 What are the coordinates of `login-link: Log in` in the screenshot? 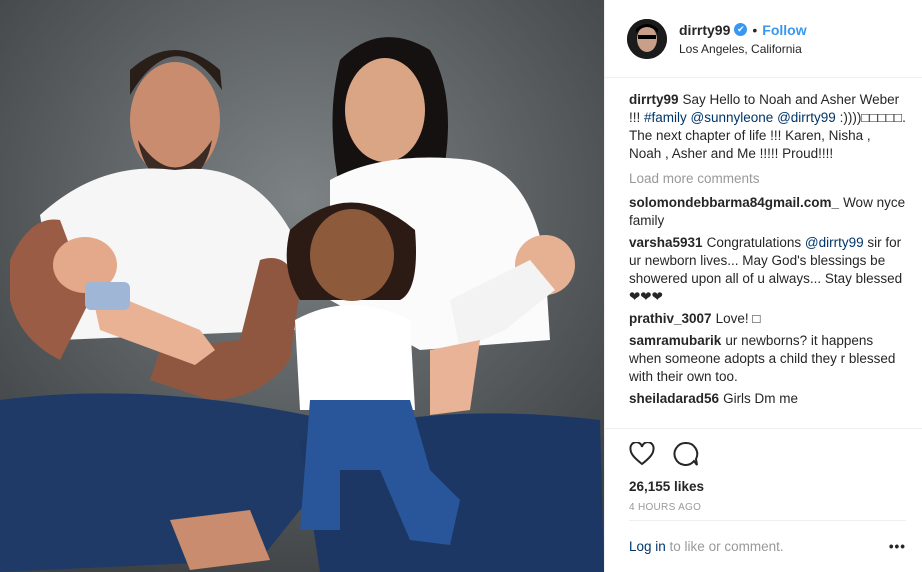 It's located at (647, 546).